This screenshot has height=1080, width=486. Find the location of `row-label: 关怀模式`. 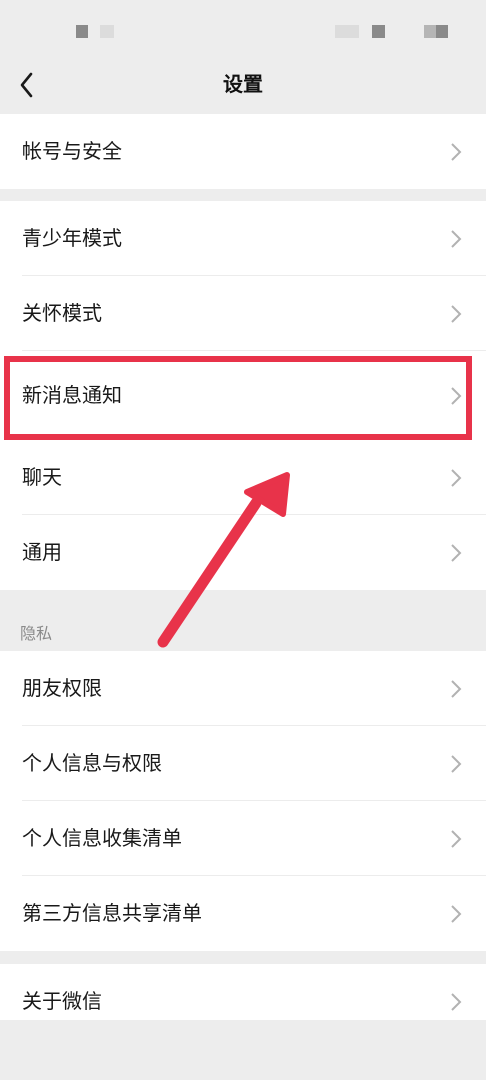

row-label: 关怀模式 is located at coordinates (62, 313).